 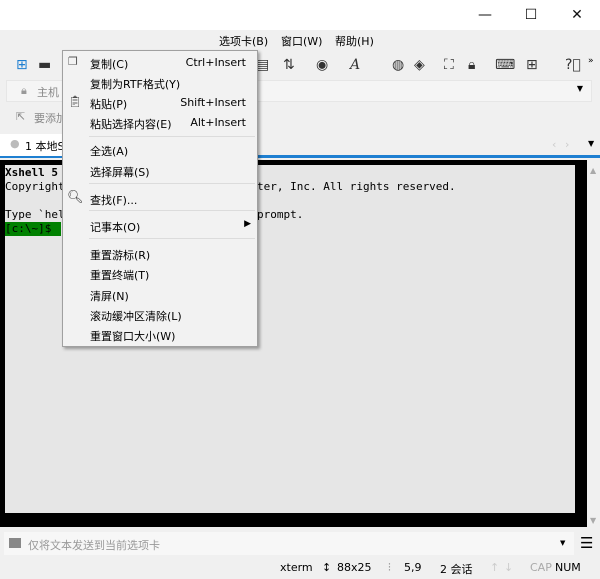 I want to click on copy-icon: ❐, so click(x=73, y=61).